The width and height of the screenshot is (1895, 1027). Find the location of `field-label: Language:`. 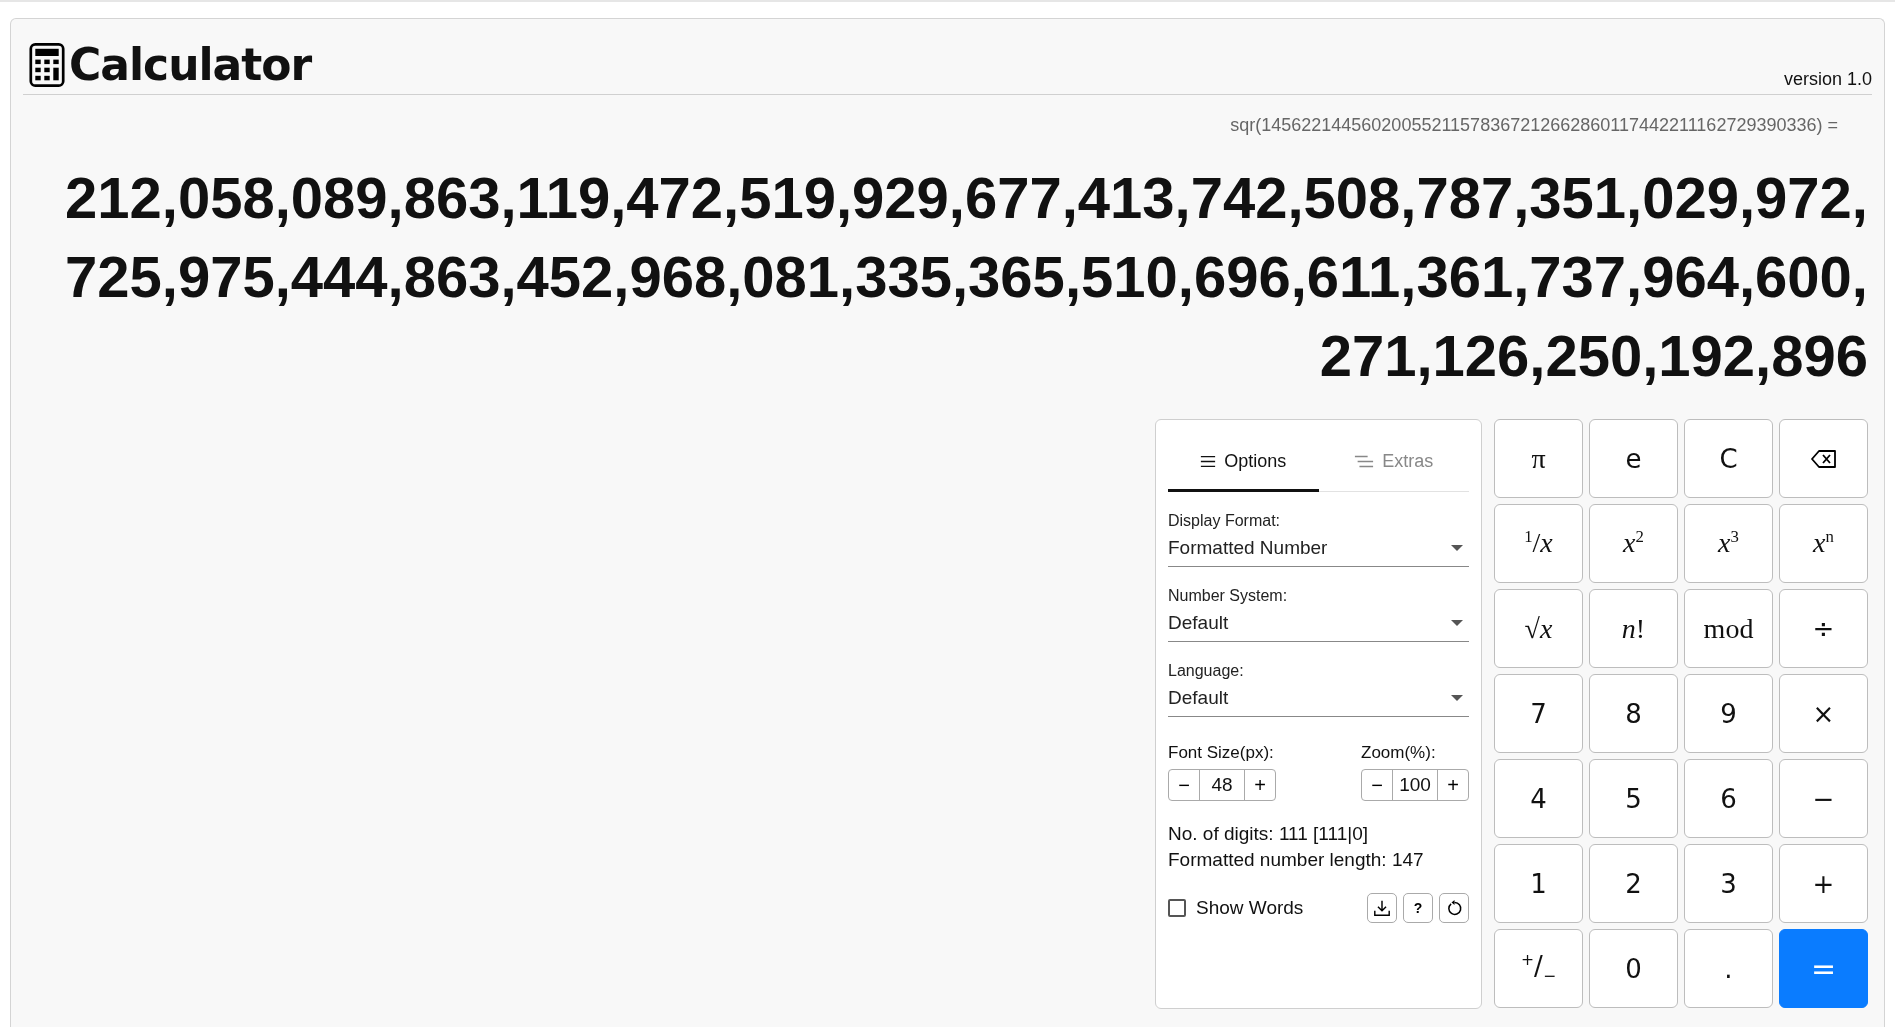

field-label: Language: is located at coordinates (1206, 671).